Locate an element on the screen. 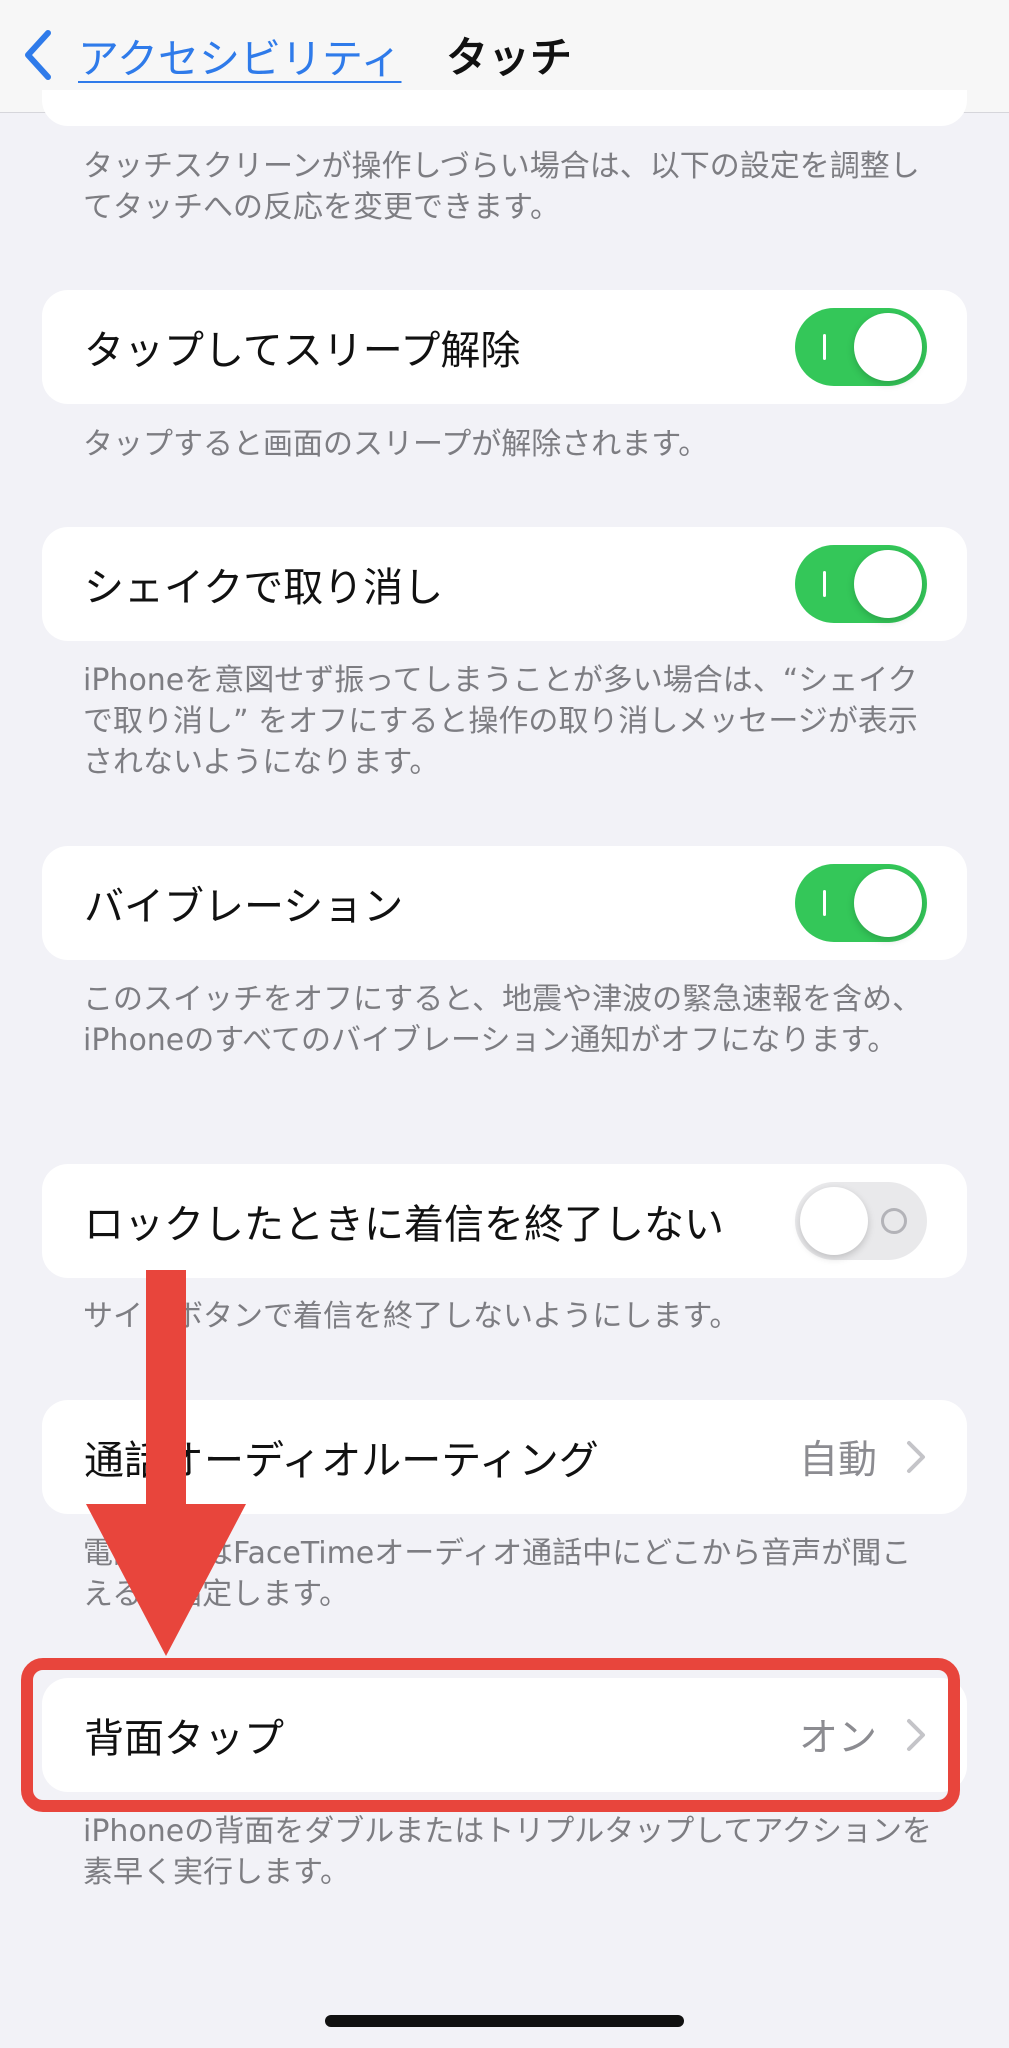 The image size is (1009, 2048). back-tap-label: 背面タップ is located at coordinates (184, 1739).